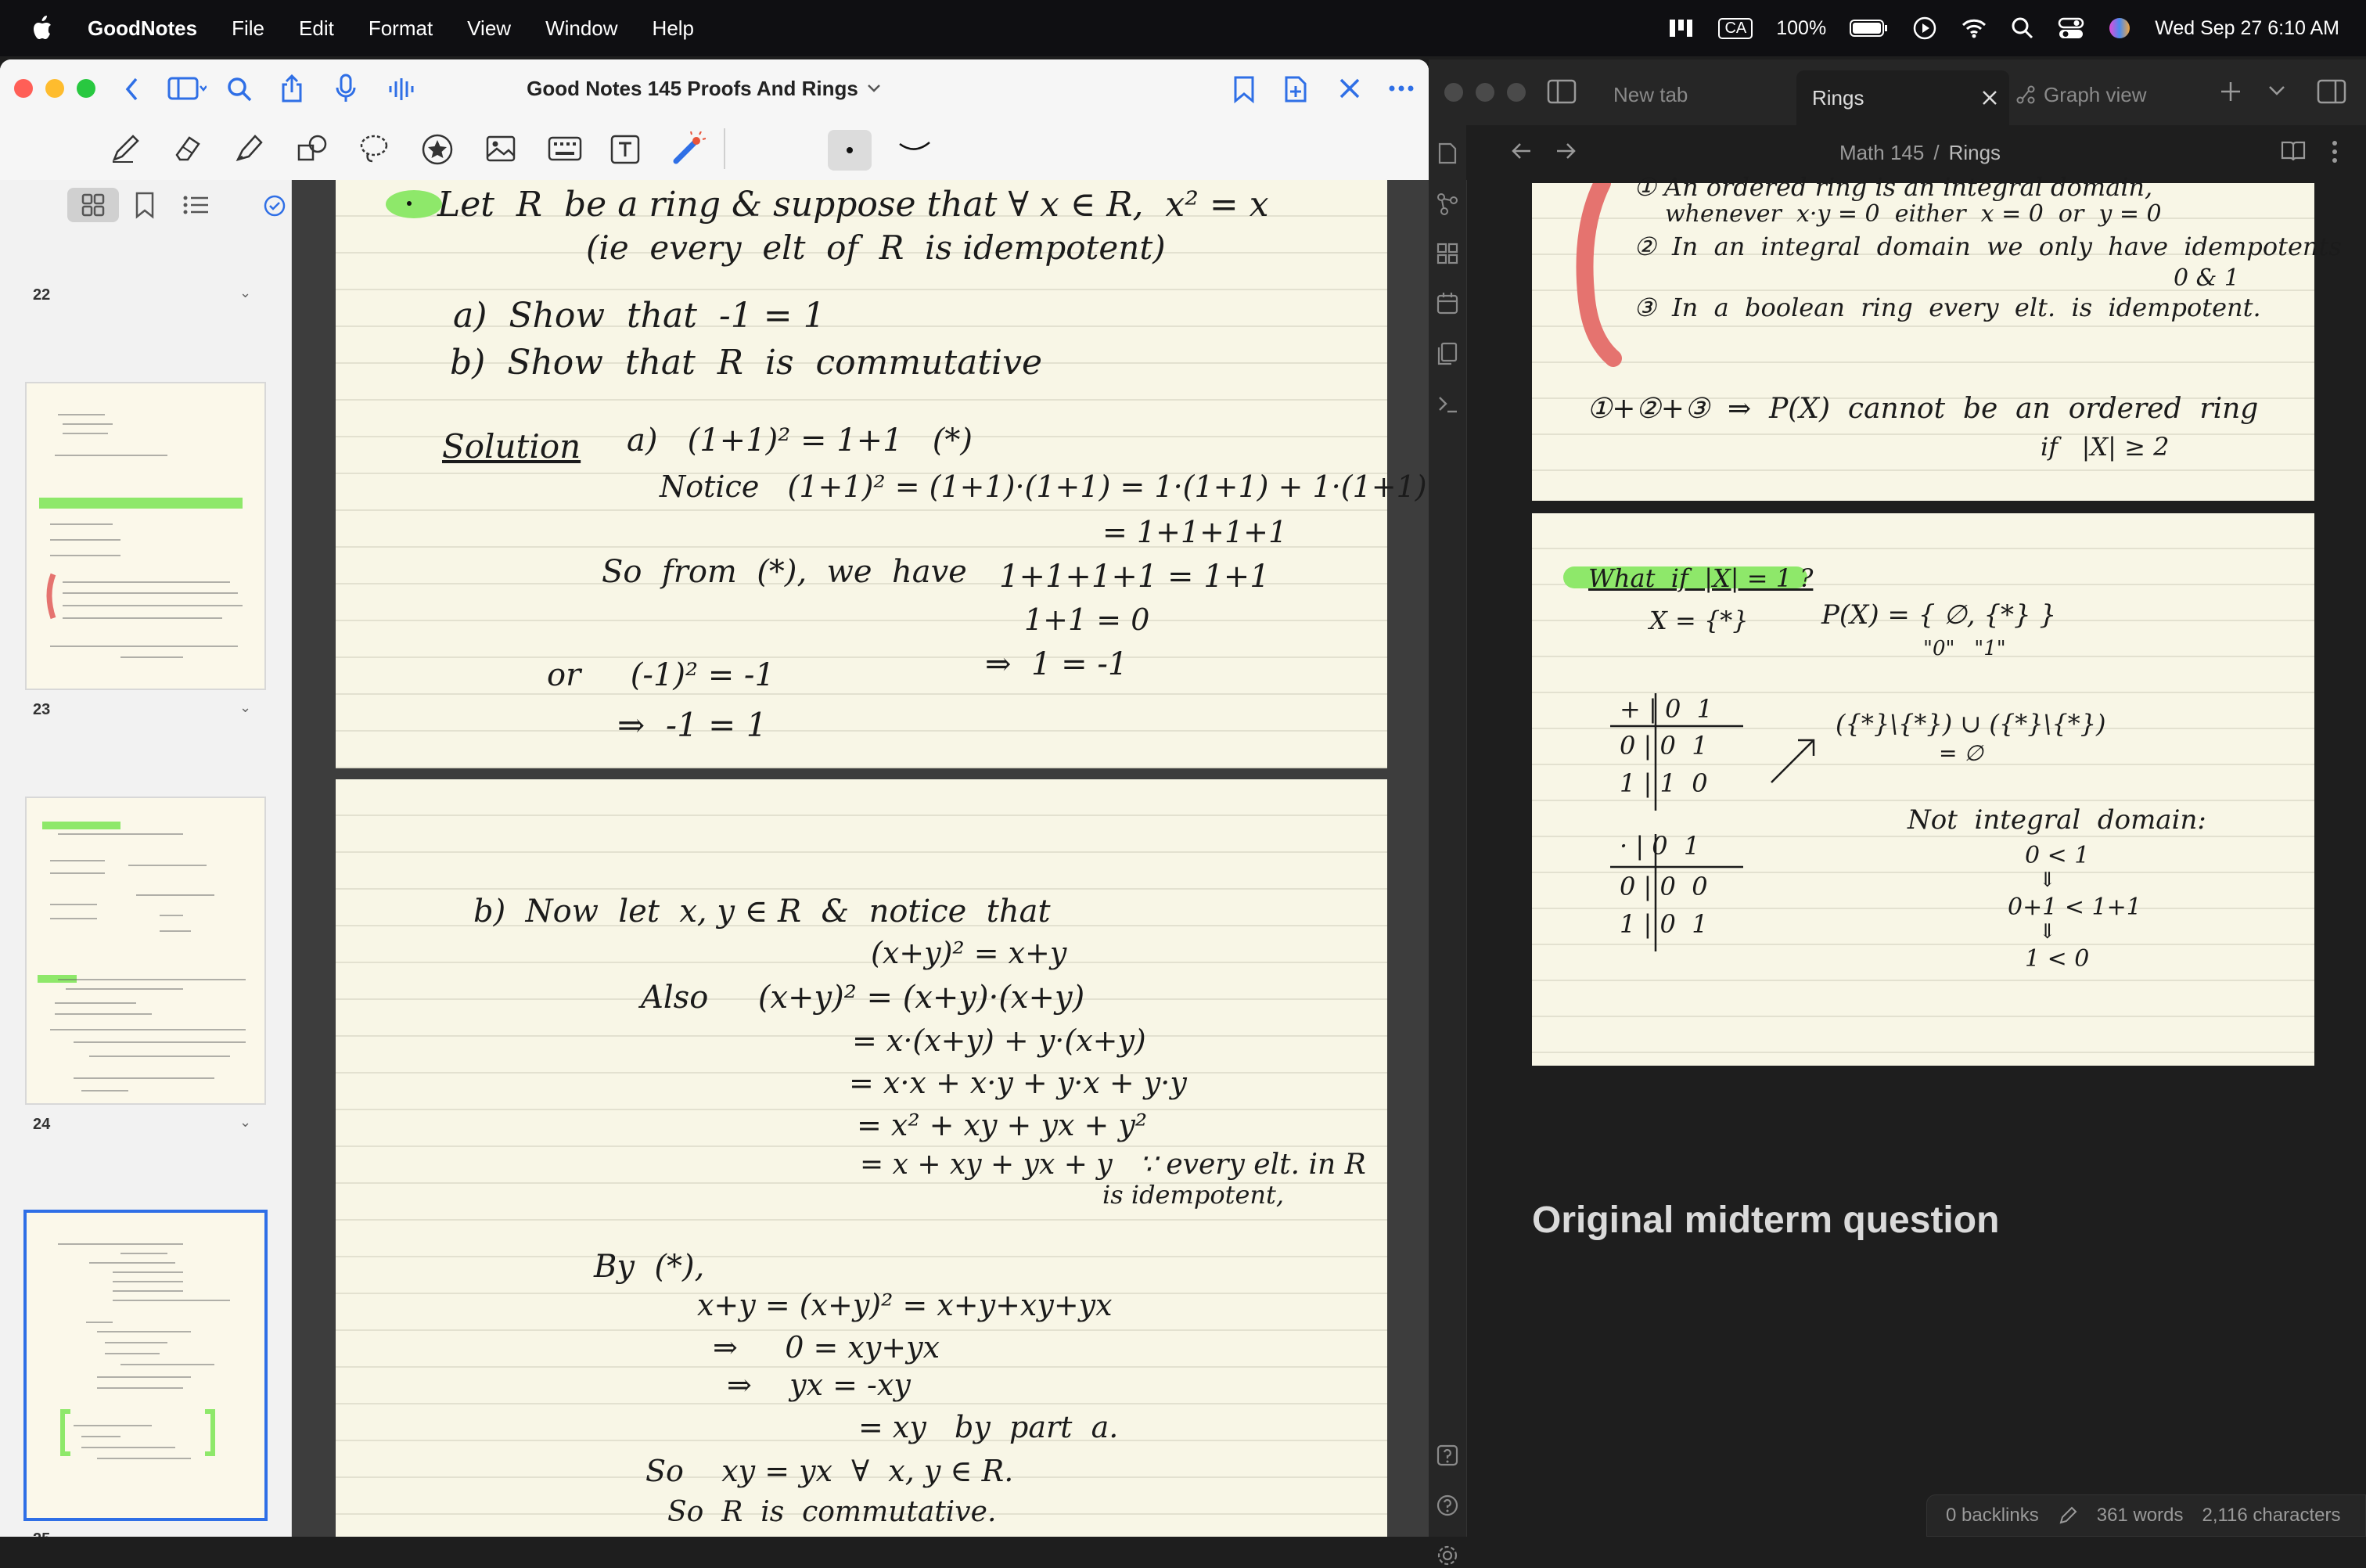 The width and height of the screenshot is (2366, 1568). What do you see at coordinates (850, 151) in the screenshot?
I see `pen-size-selected` at bounding box center [850, 151].